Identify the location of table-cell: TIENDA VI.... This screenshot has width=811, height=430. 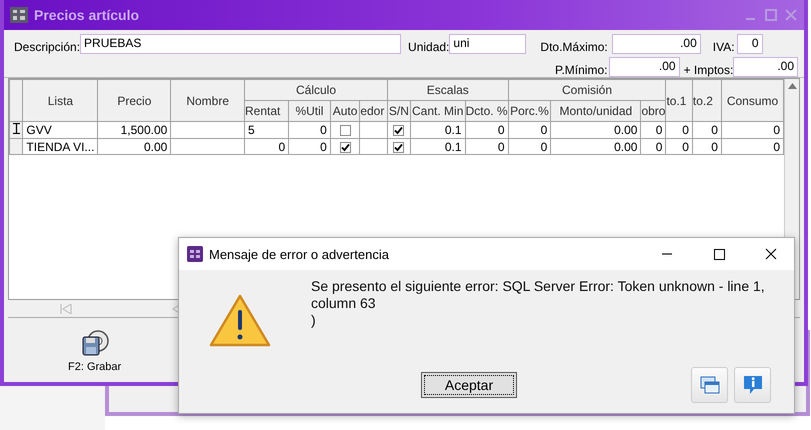
(60, 146).